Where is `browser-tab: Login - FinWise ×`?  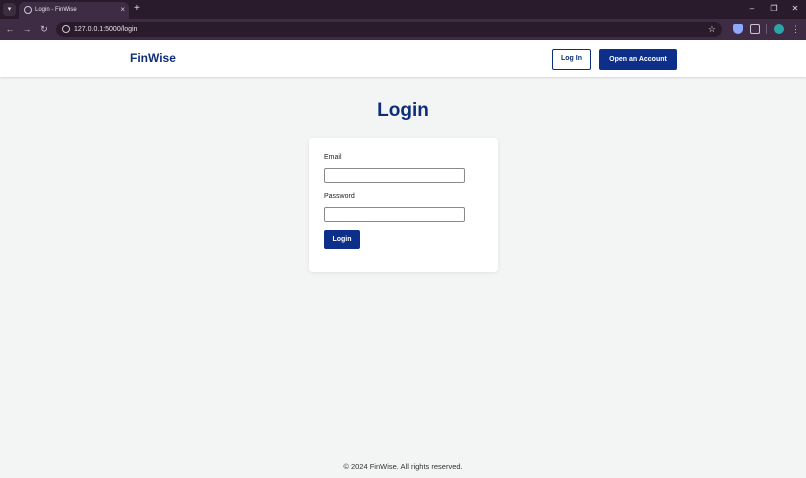 browser-tab: Login - FinWise × is located at coordinates (74, 10).